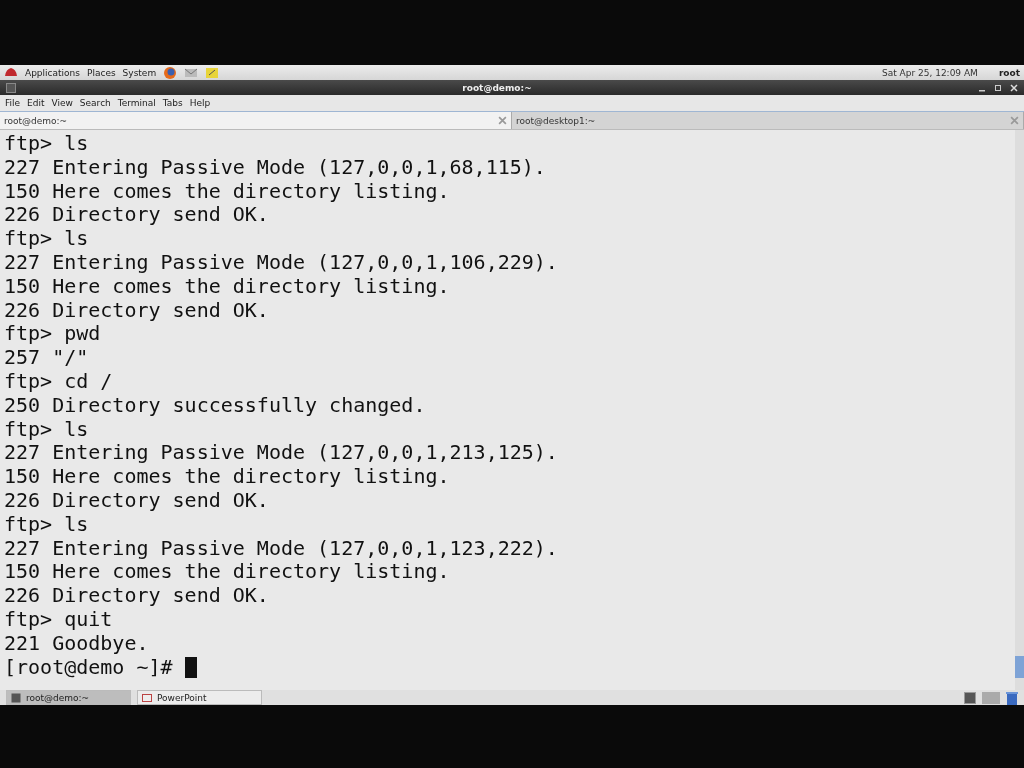 The width and height of the screenshot is (1024, 768). What do you see at coordinates (95, 103) in the screenshot?
I see `menu-item: Search` at bounding box center [95, 103].